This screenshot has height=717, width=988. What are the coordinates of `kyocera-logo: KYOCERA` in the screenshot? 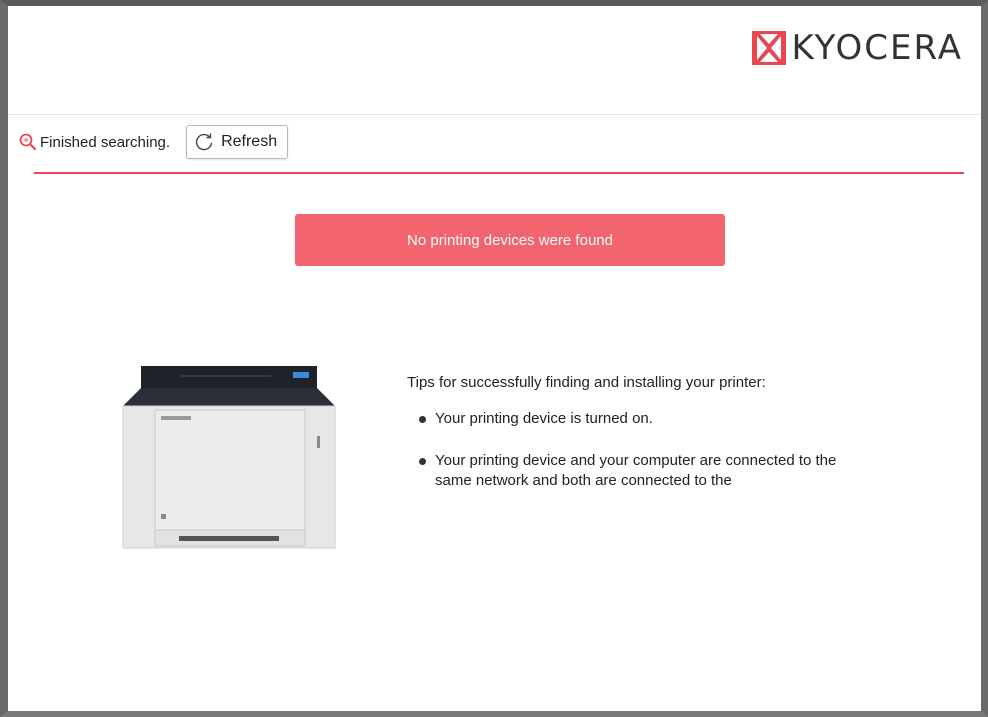 It's located at (857, 48).